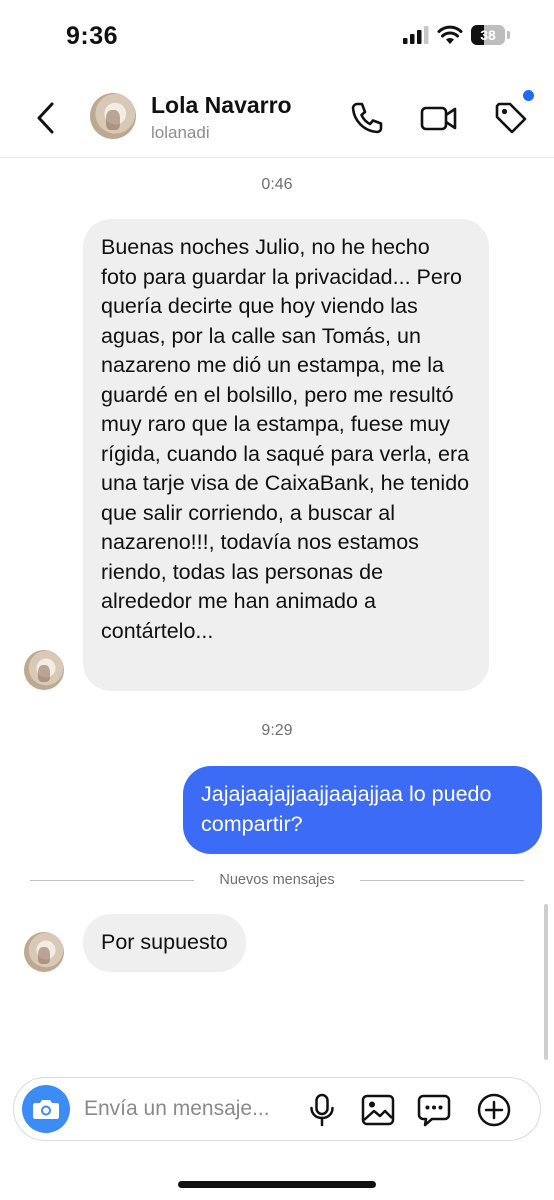 Image resolution: width=554 pixels, height=1200 pixels. I want to click on image-icon, so click(378, 1110).